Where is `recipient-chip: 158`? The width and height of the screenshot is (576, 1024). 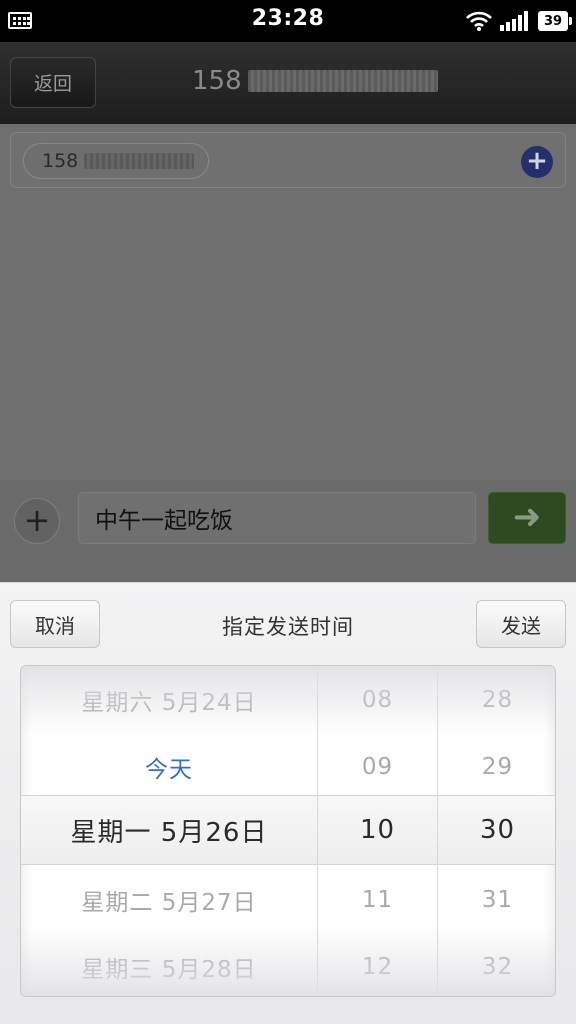
recipient-chip: 158 is located at coordinates (116, 161).